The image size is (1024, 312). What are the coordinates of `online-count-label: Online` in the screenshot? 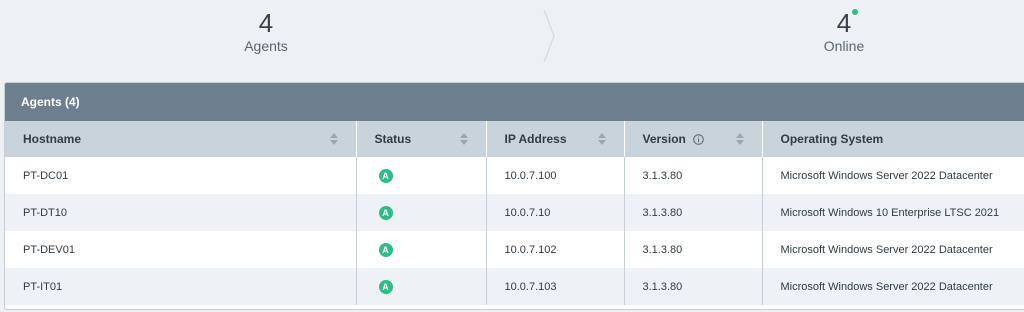 It's located at (844, 46).